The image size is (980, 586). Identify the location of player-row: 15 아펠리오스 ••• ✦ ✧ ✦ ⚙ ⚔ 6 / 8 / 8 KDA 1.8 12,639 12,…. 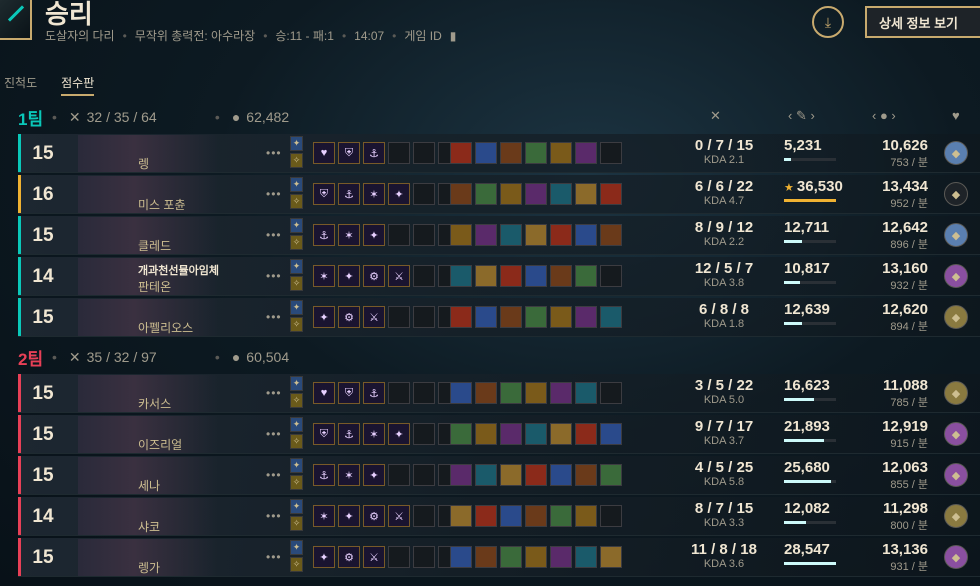
(499, 317).